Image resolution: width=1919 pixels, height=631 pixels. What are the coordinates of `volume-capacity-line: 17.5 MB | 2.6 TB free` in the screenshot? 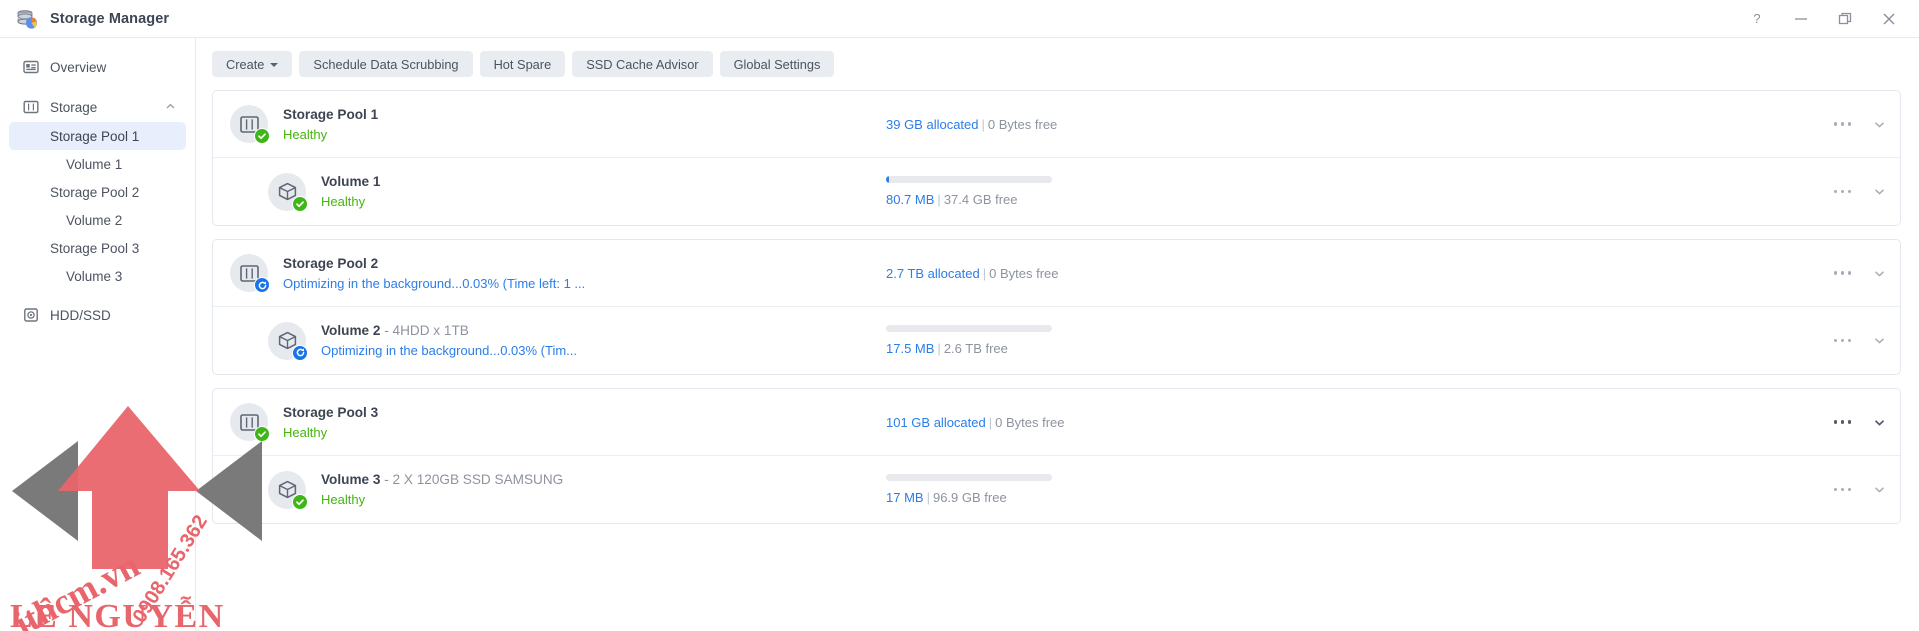 It's located at (947, 348).